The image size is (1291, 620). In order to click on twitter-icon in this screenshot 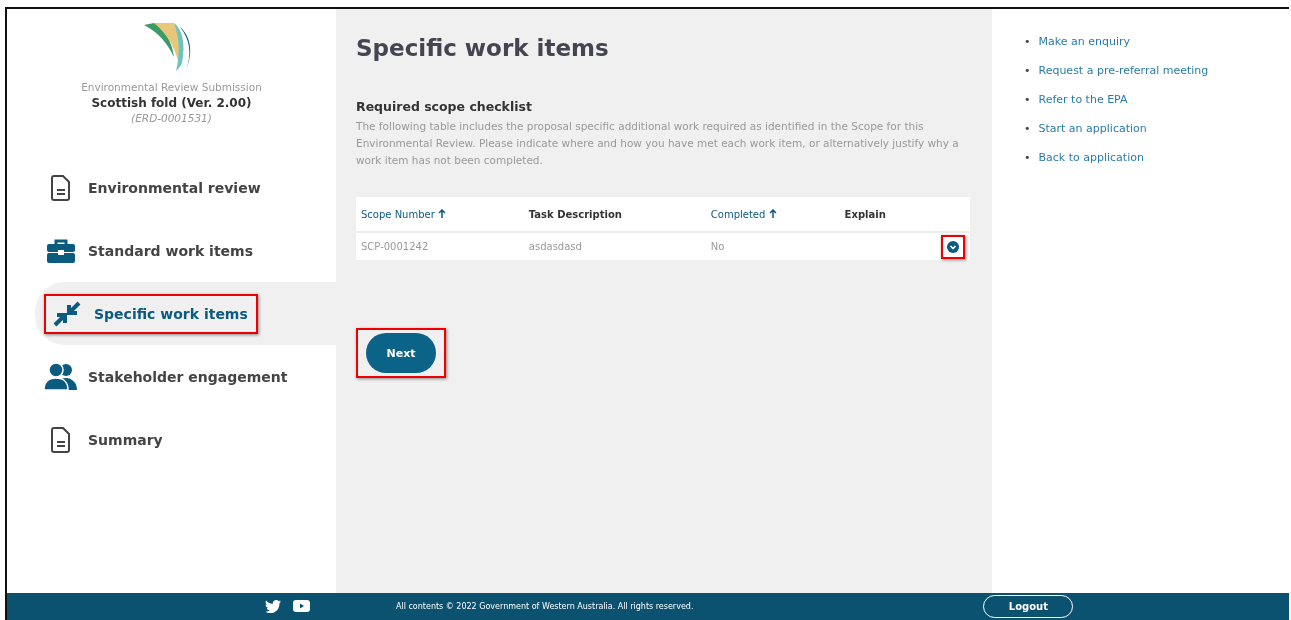, I will do `click(273, 606)`.